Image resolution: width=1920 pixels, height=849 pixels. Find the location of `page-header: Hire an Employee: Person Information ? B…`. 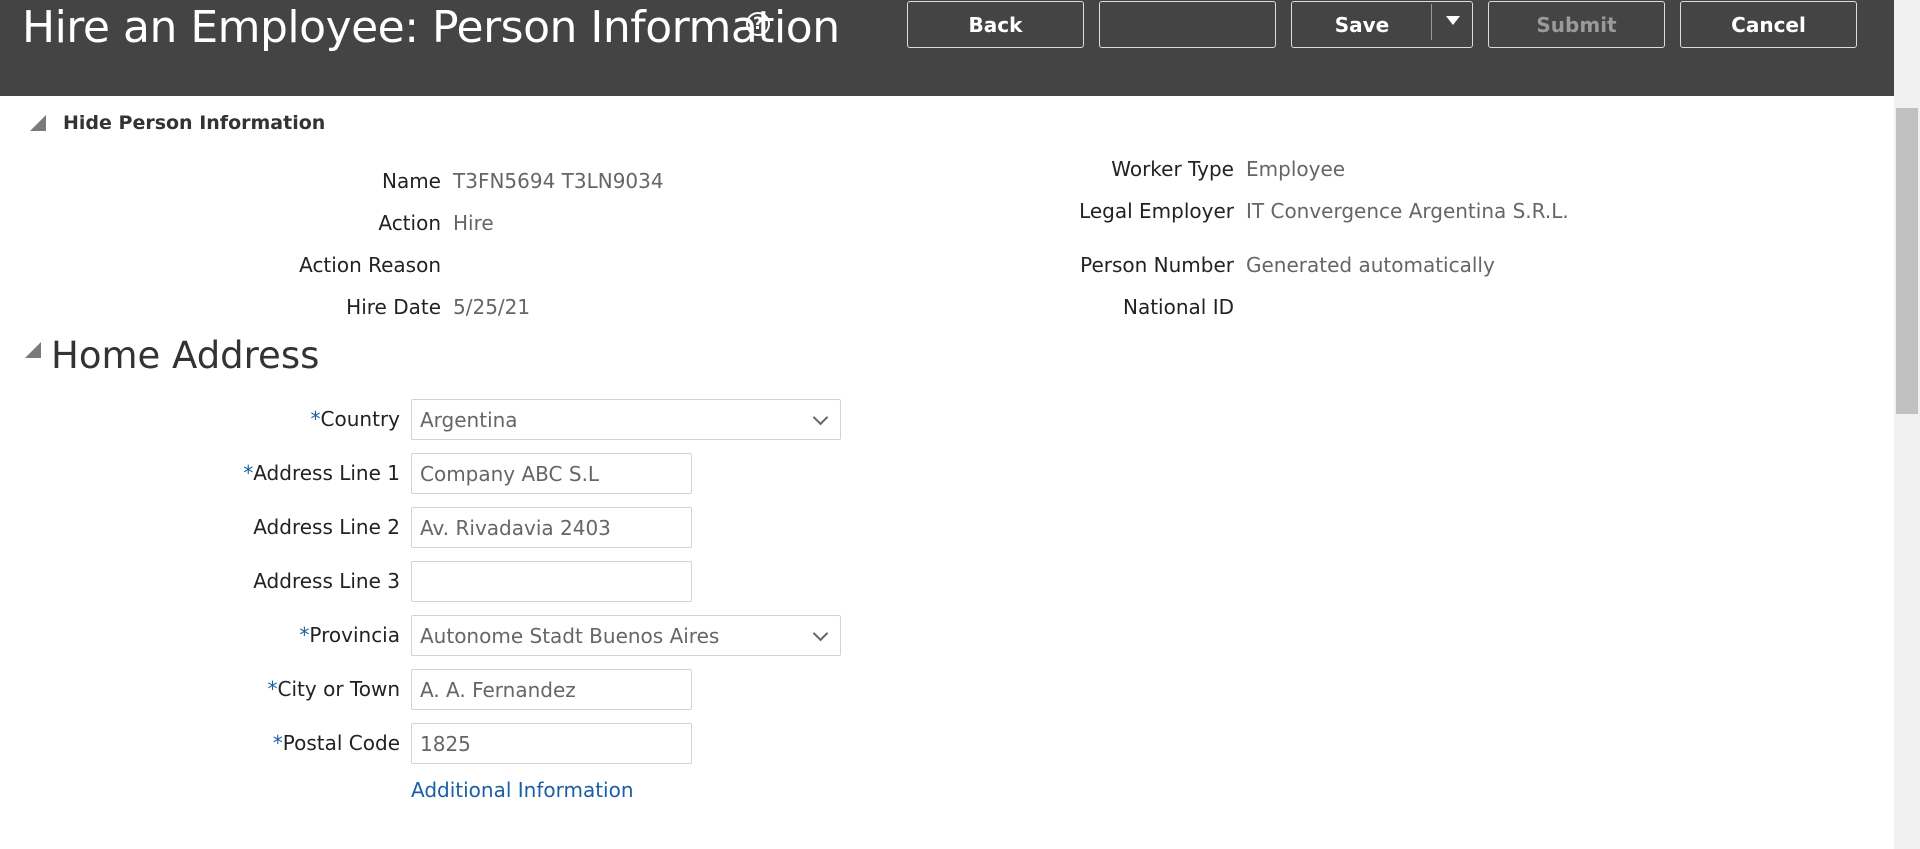

page-header: Hire an Employee: Person Information ? B… is located at coordinates (947, 48).